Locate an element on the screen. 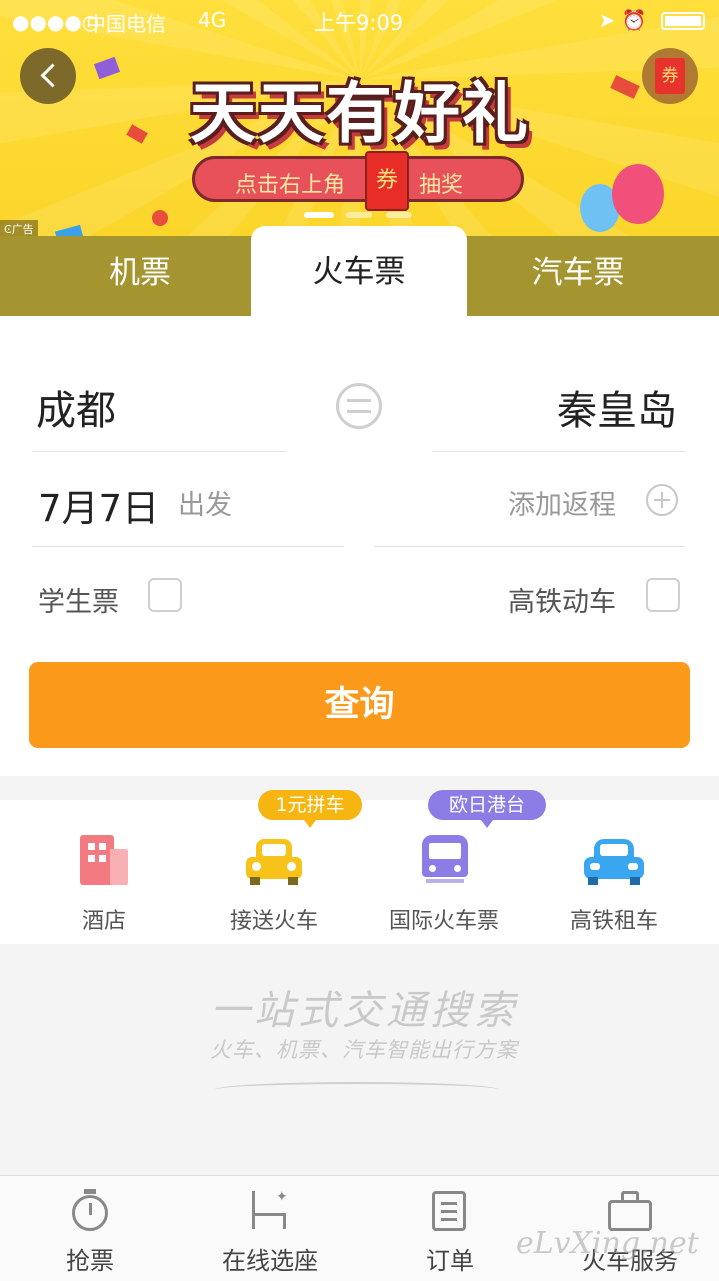 This screenshot has height=1281, width=719. network-type: 4G is located at coordinates (212, 20).